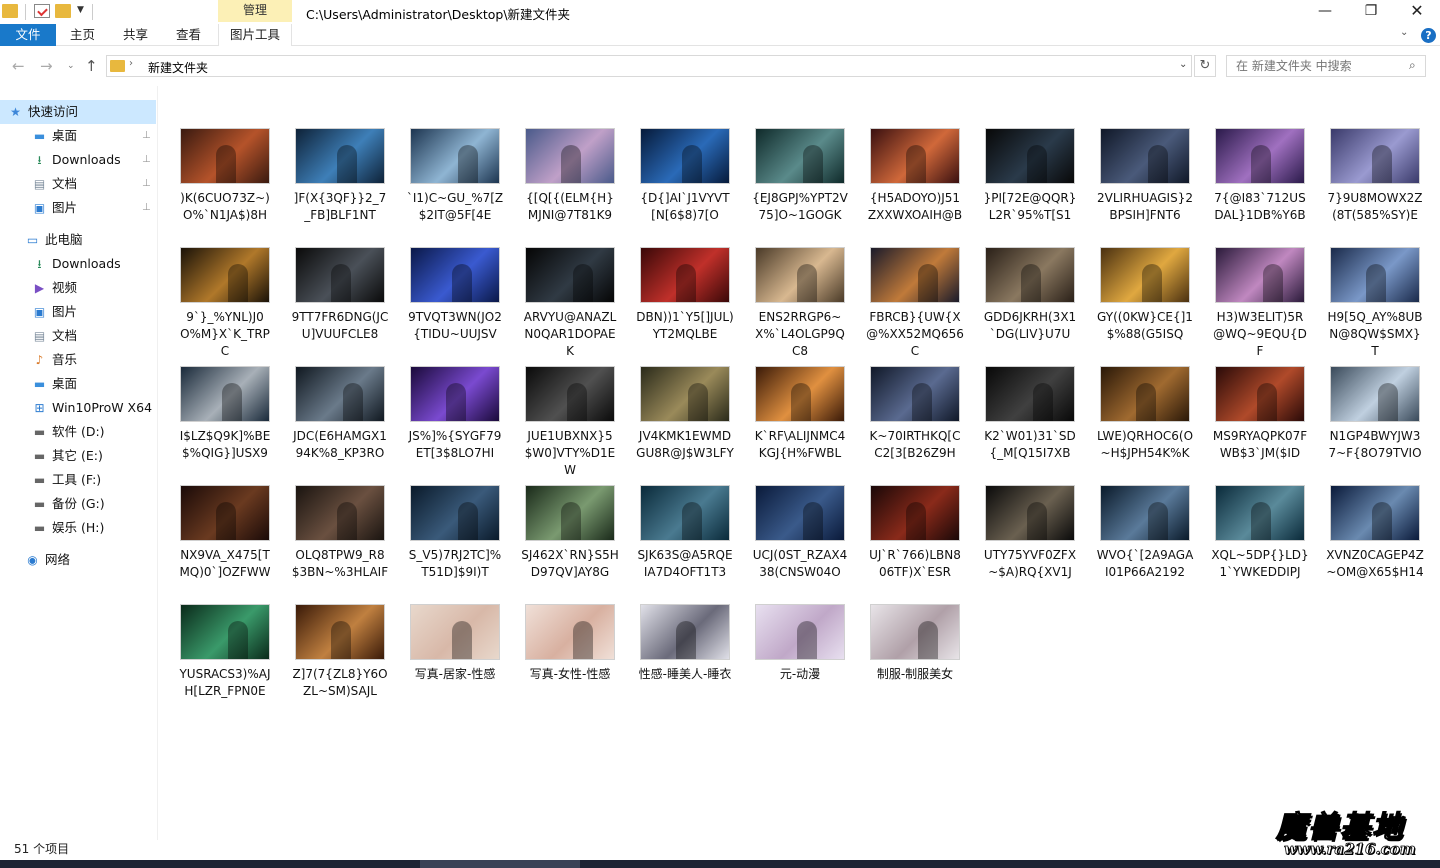 Image resolution: width=1440 pixels, height=868 pixels. I want to click on sidebar-item: ♪ 音乐, so click(78, 360).